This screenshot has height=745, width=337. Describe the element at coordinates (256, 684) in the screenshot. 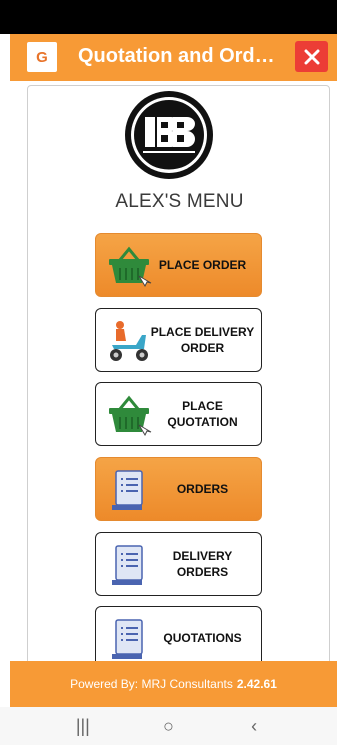

I see `footer-version: 2.42.61` at that location.